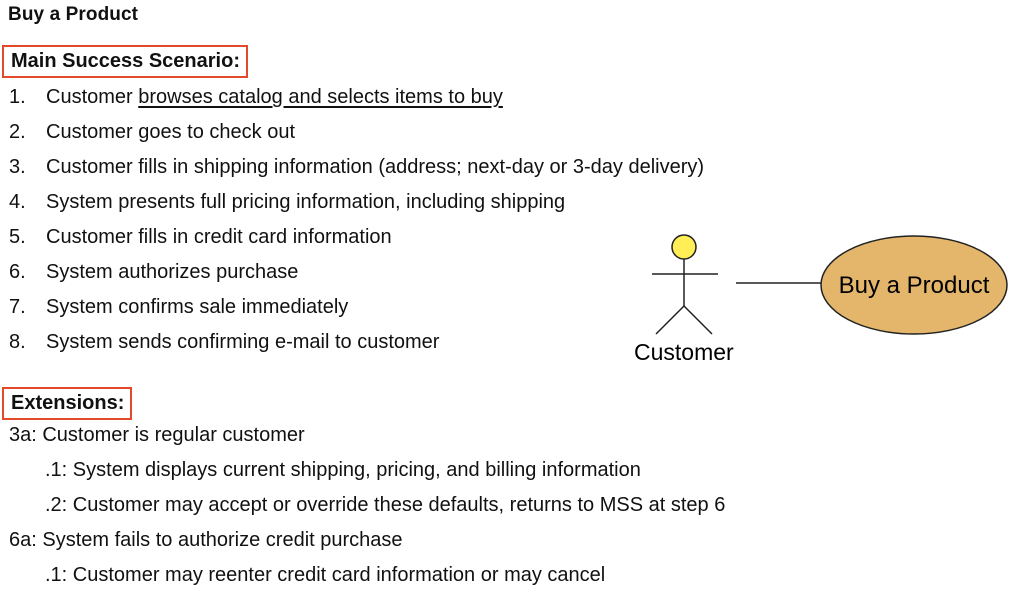  I want to click on actor-label: Customer, so click(684, 352).